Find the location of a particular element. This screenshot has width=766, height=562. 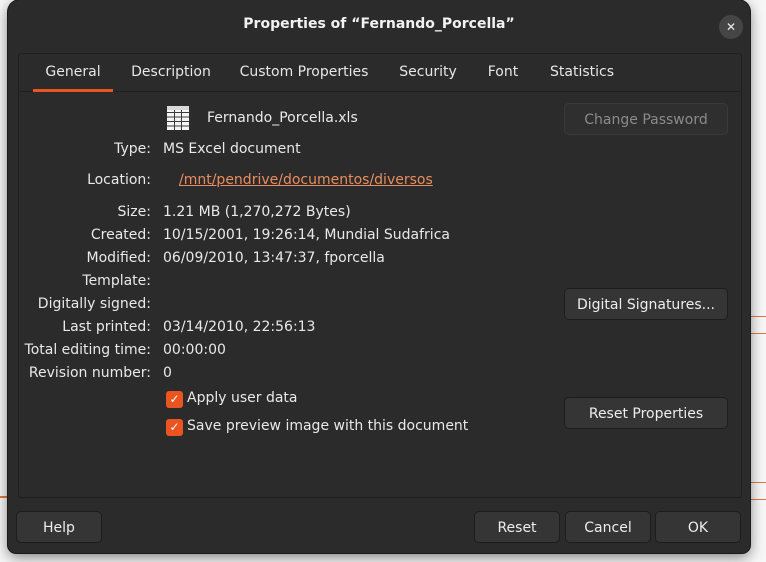

reset-button: Reset is located at coordinates (517, 527).